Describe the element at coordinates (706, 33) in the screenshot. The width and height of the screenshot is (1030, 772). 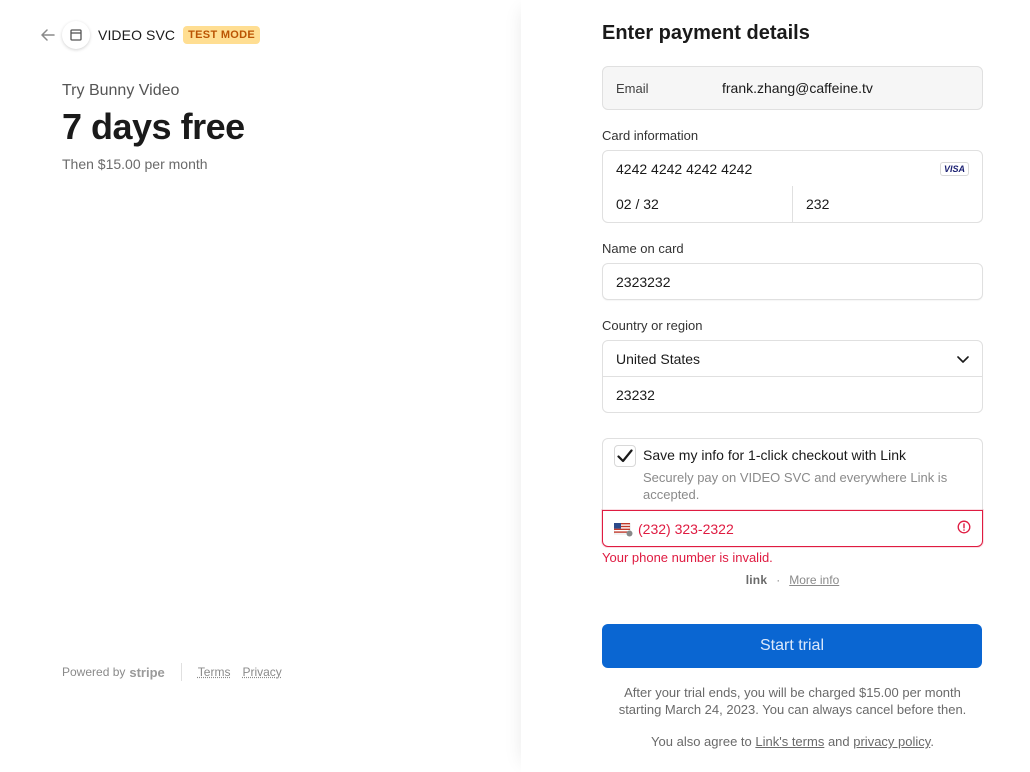
I see `form-title: Enter payment details` at that location.